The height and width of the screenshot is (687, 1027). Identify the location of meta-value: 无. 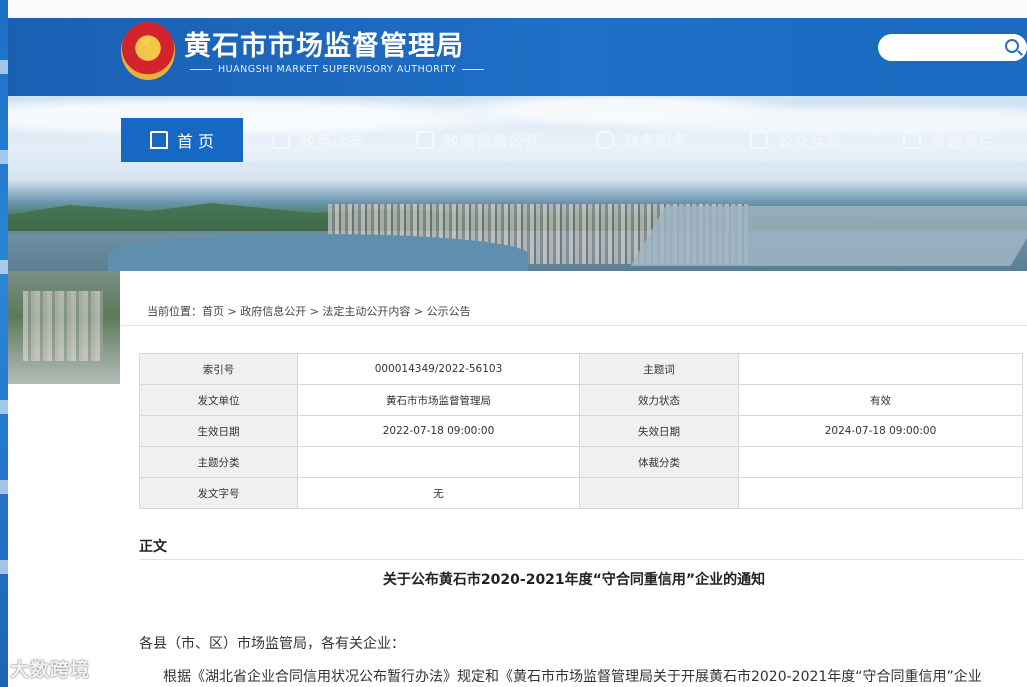
(438, 493).